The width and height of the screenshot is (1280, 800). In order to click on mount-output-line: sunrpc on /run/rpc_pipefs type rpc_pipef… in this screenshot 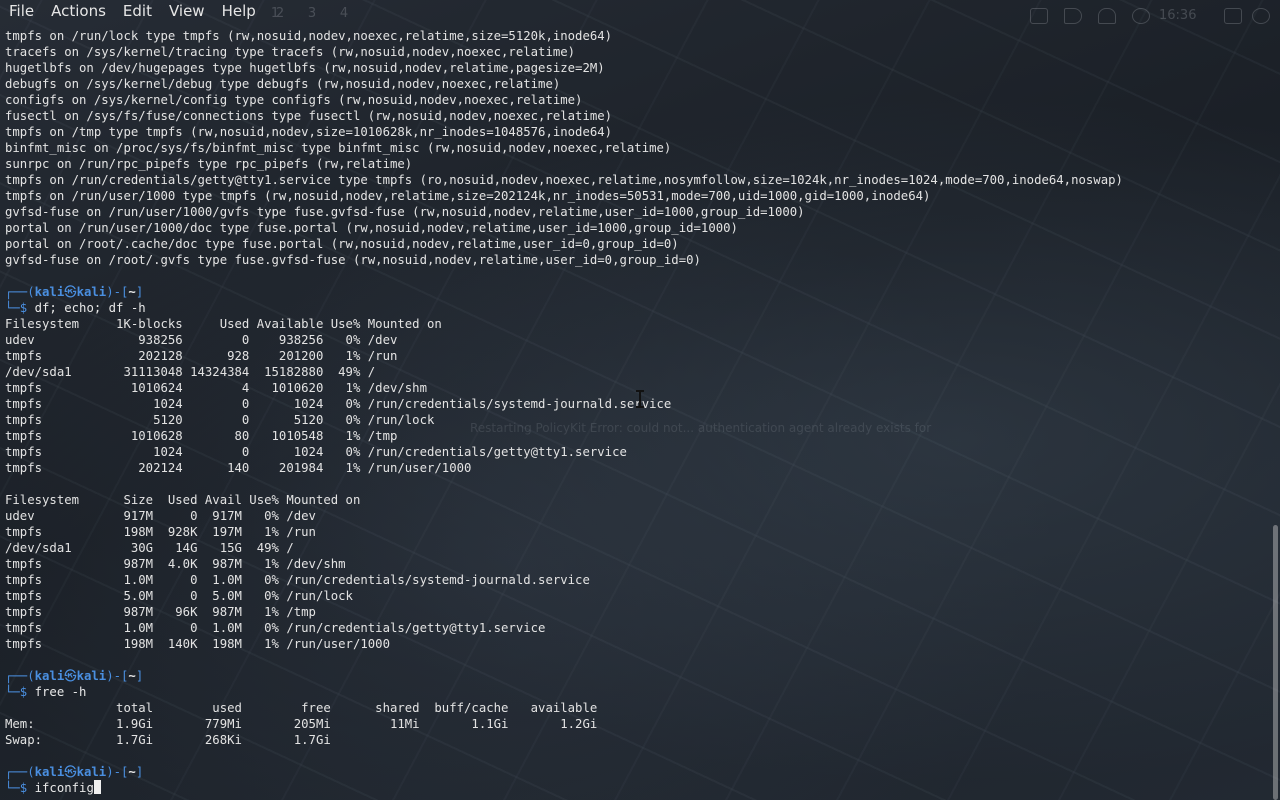, I will do `click(209, 164)`.